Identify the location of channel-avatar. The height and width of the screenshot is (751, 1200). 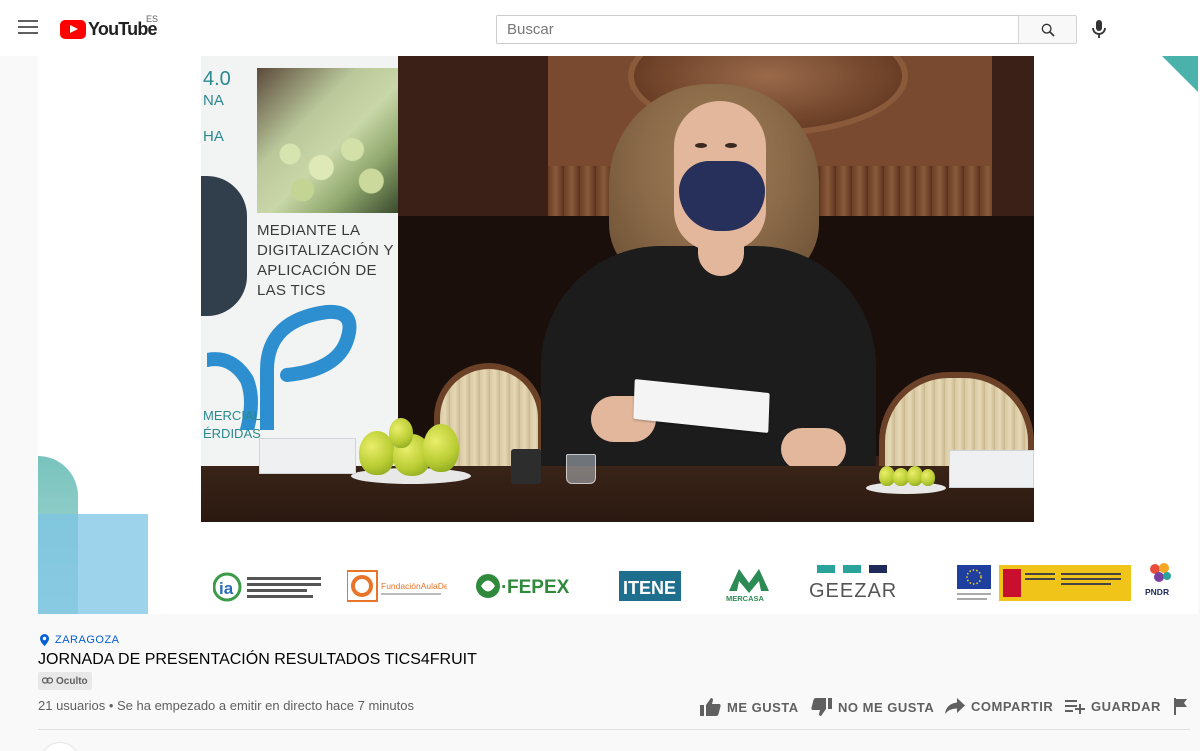
(60, 746).